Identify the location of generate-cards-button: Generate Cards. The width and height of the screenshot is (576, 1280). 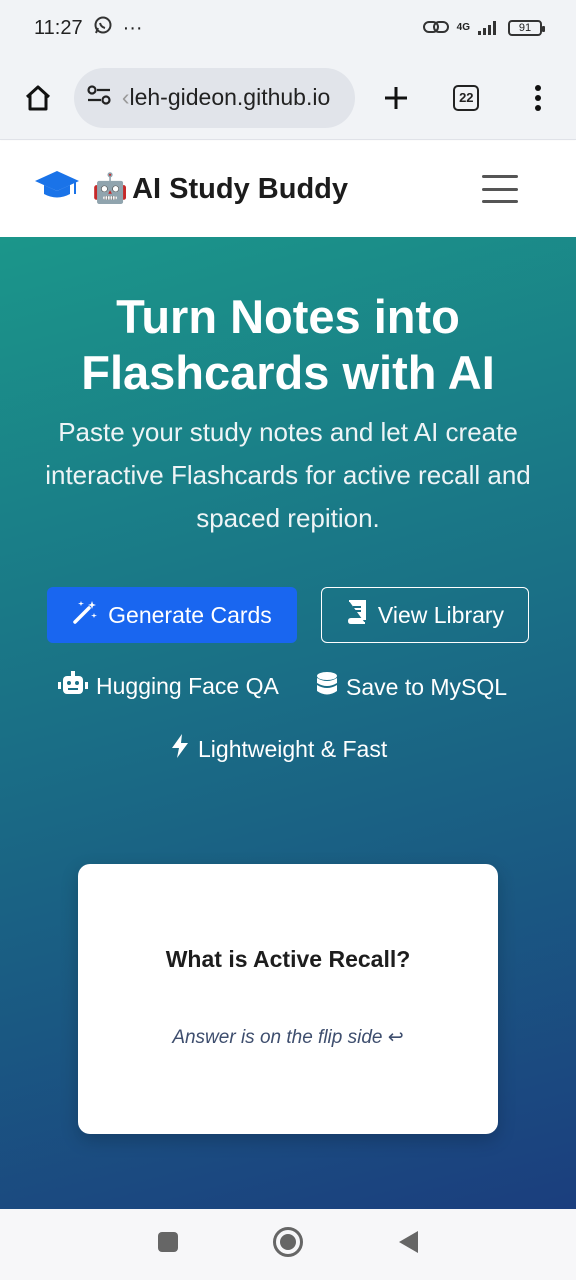
(172, 615).